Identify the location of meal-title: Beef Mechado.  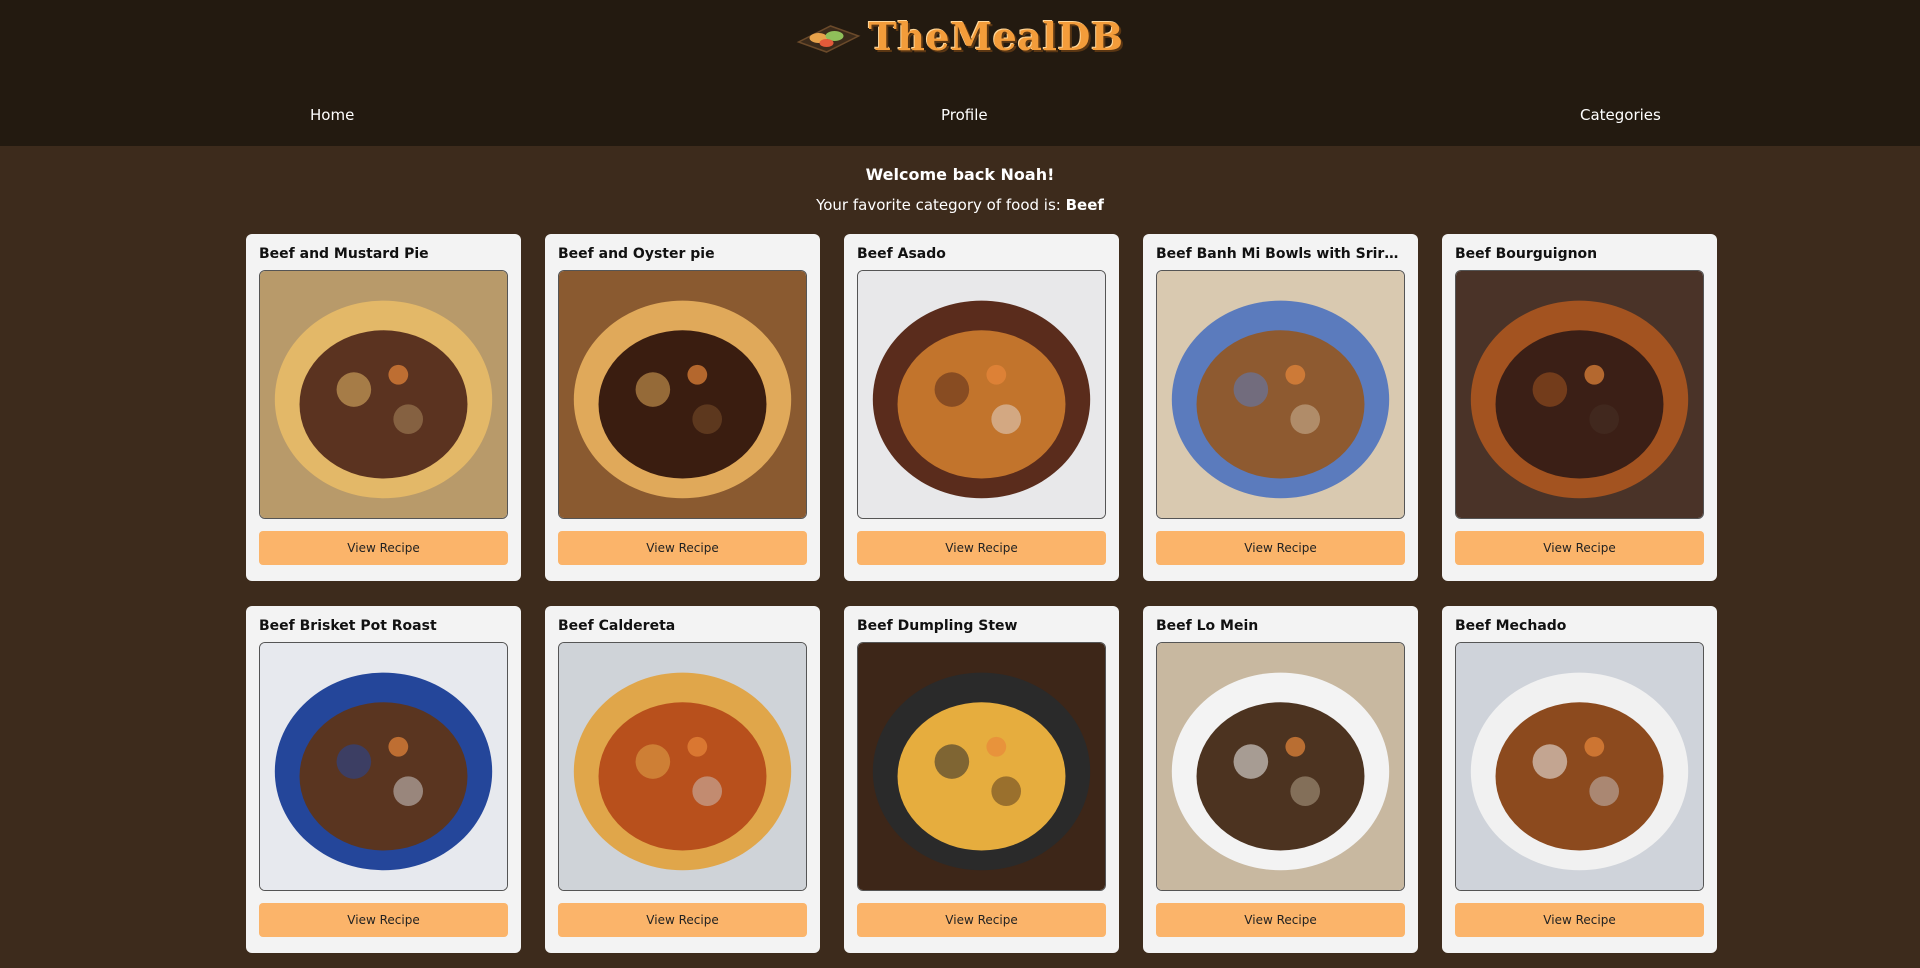
(1511, 626).